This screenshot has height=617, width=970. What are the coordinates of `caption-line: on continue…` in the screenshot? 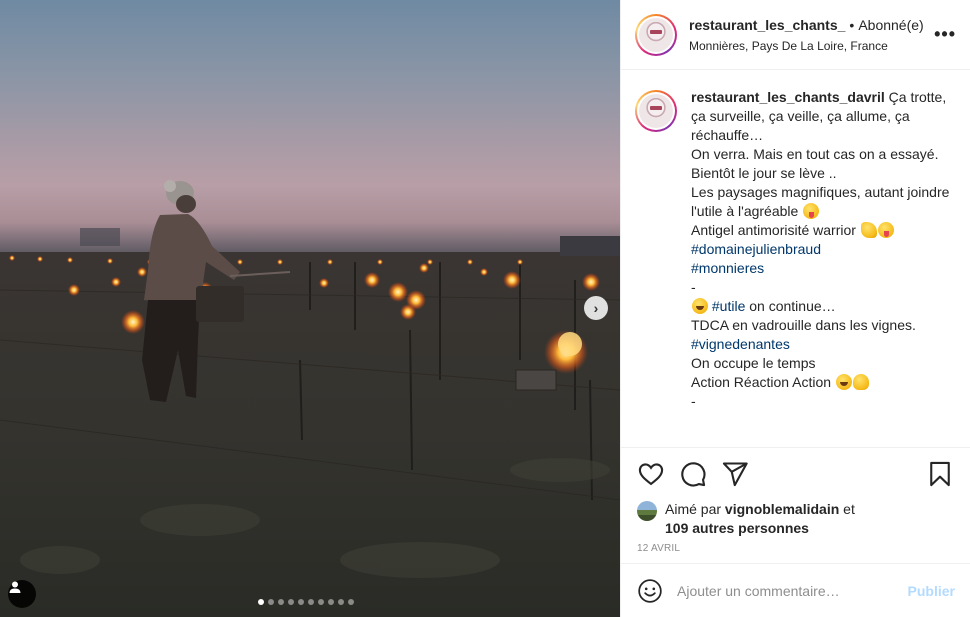 It's located at (792, 306).